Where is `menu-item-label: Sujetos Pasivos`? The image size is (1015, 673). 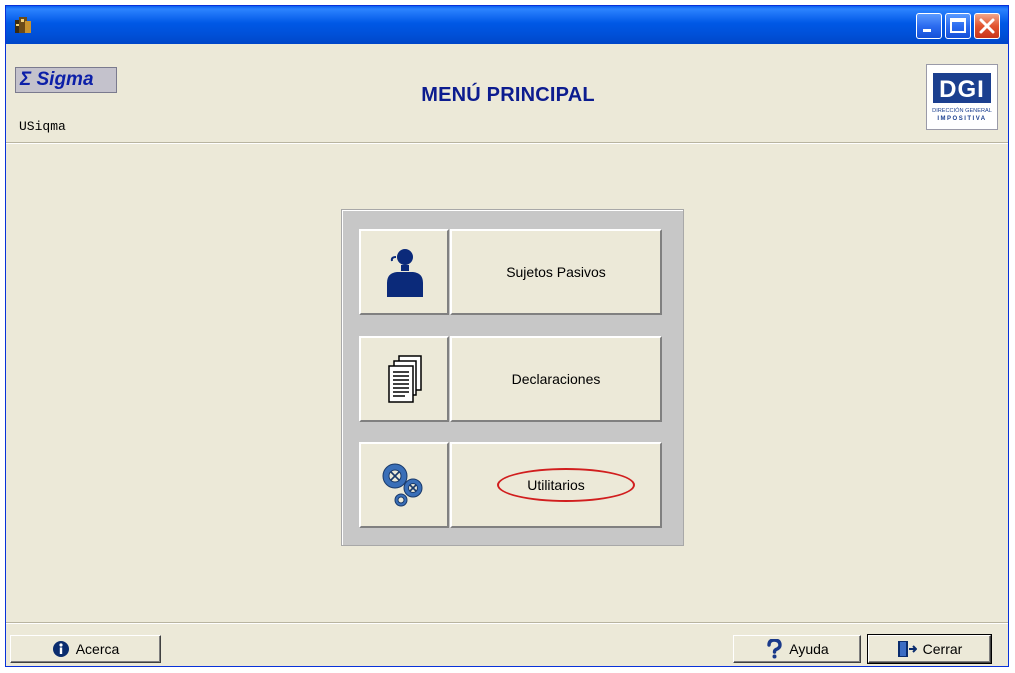
menu-item-label: Sujetos Pasivos is located at coordinates (556, 272).